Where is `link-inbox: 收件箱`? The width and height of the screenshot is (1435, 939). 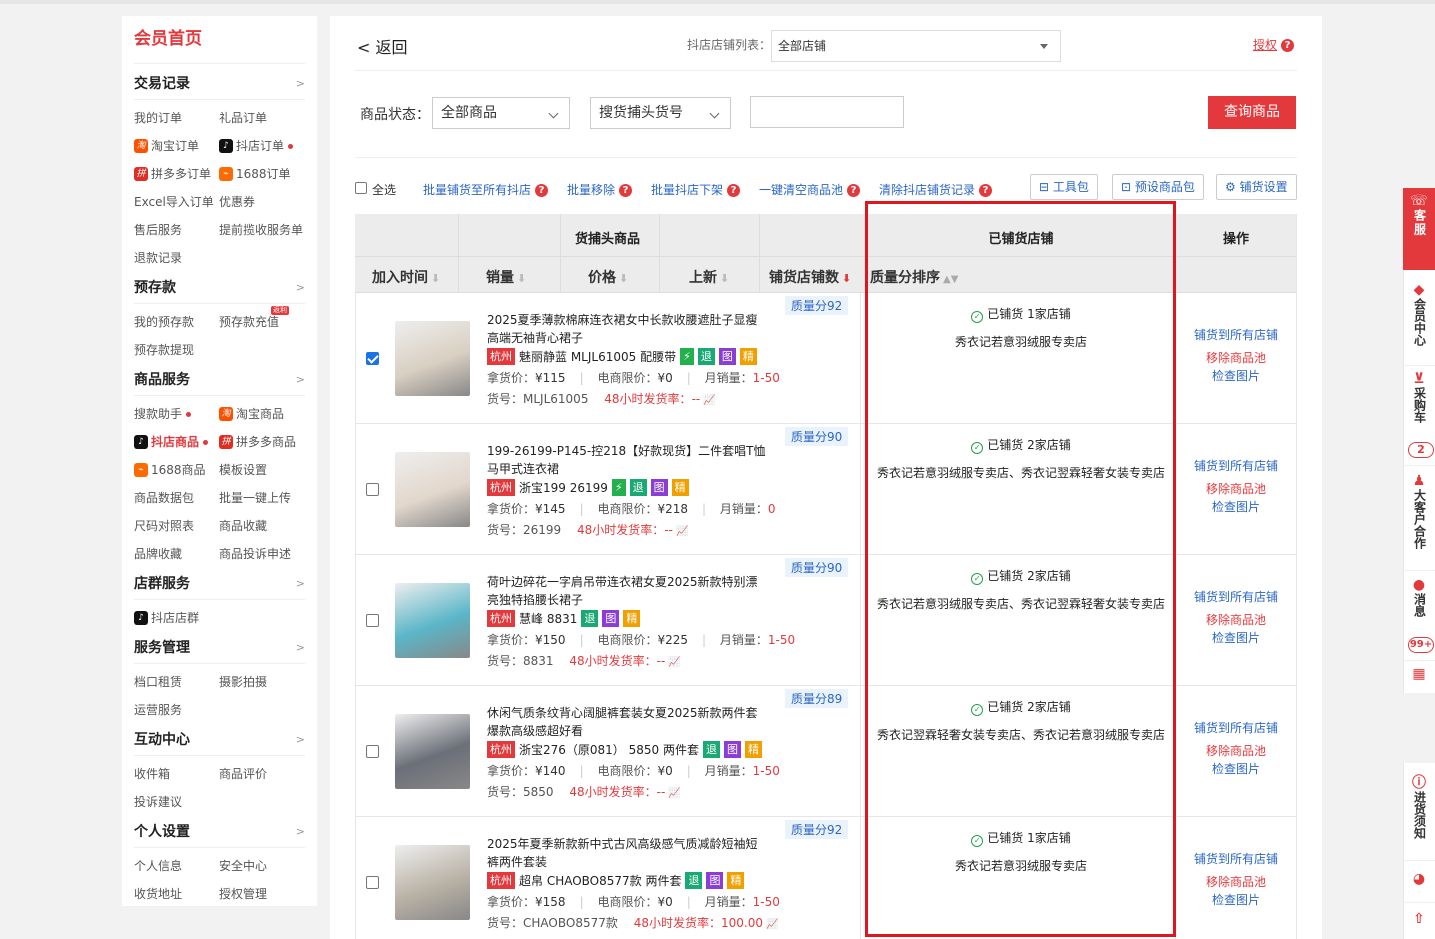
link-inbox: 收件箱 is located at coordinates (176, 774).